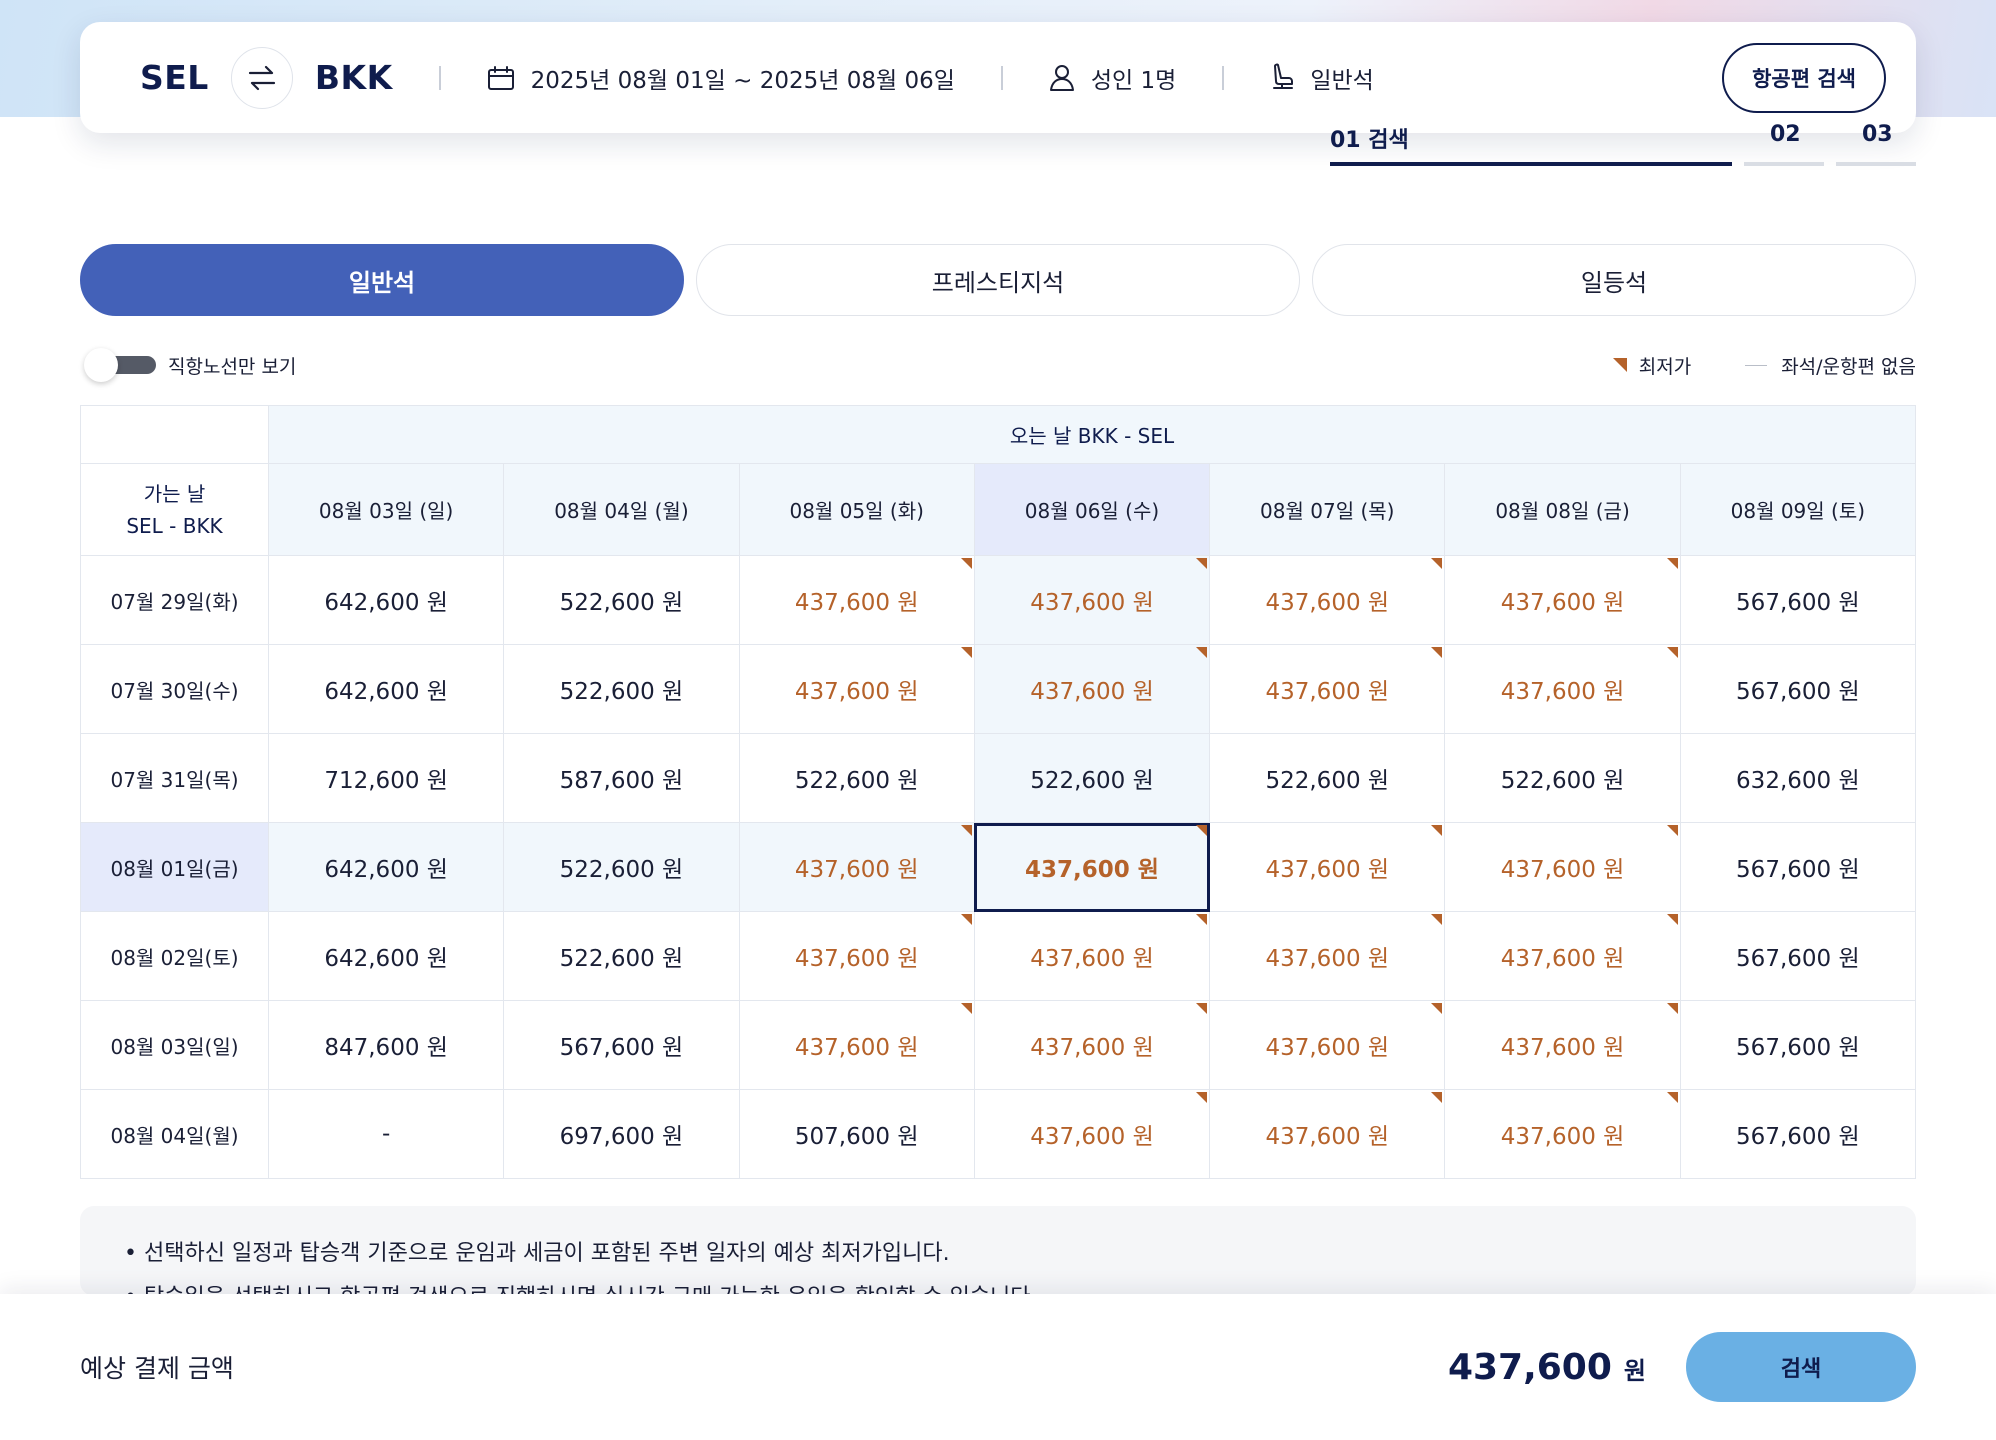  Describe the element at coordinates (386, 870) in the screenshot. I see `fare-price: 642,600 원` at that location.